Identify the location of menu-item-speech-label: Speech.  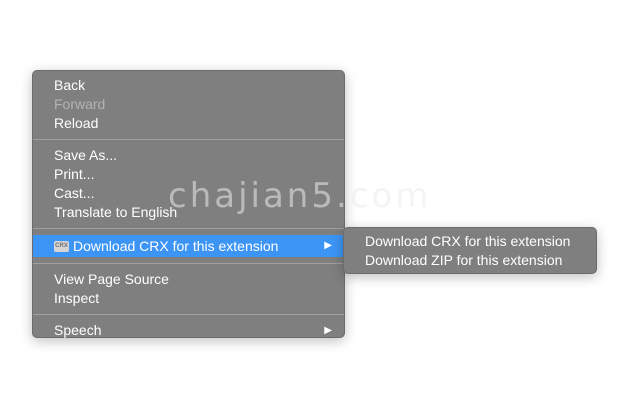
(78, 330).